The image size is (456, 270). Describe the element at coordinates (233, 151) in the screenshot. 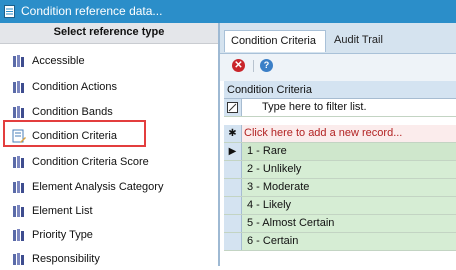

I see `current-row-icon: ▶` at that location.